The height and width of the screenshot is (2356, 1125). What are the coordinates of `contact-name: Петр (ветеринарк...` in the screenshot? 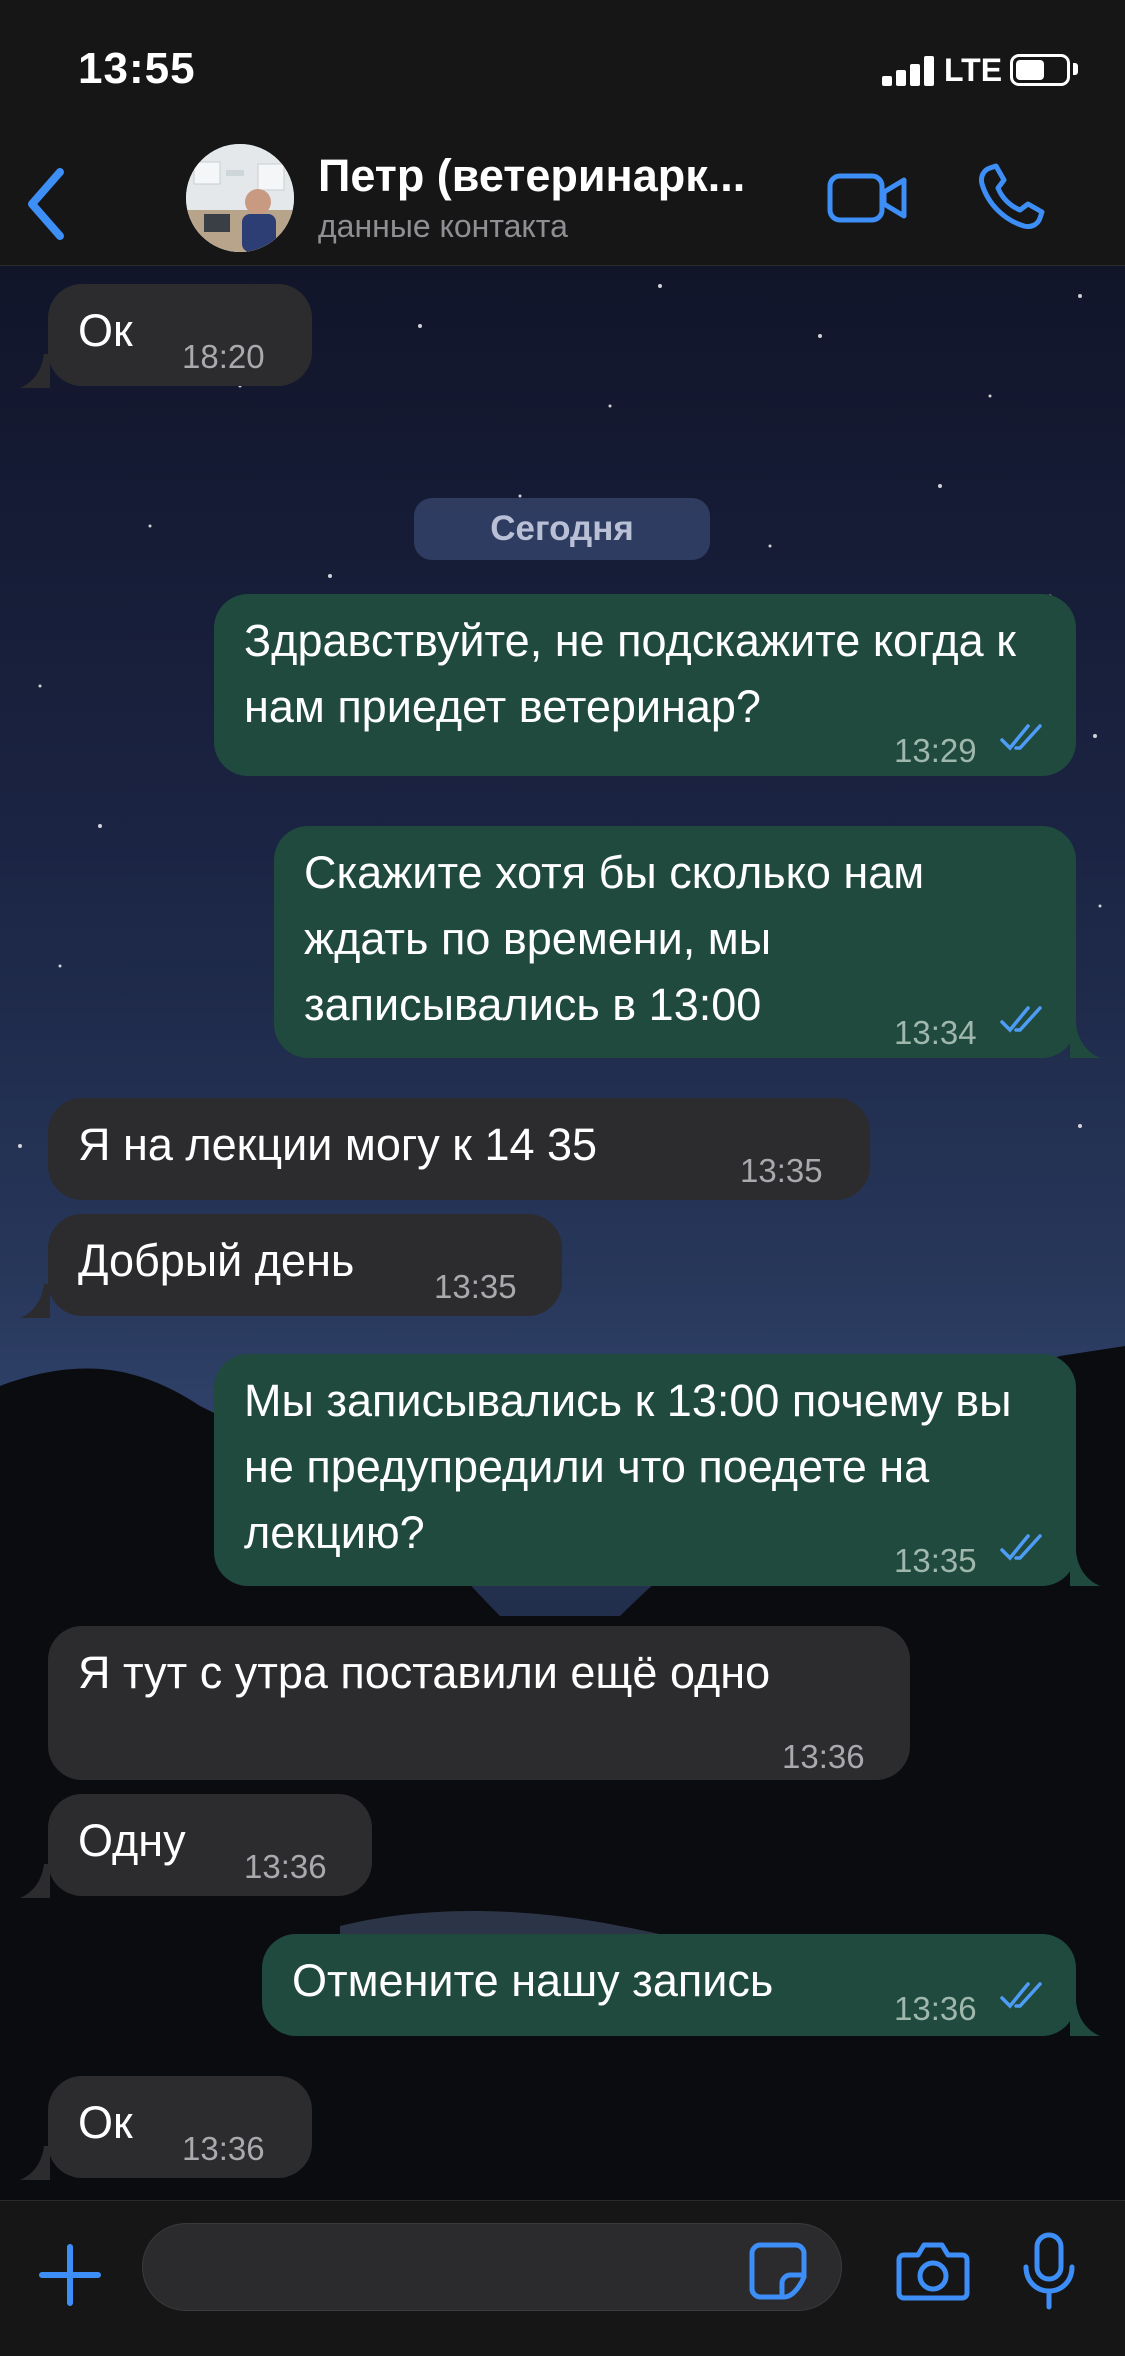 It's located at (558, 176).